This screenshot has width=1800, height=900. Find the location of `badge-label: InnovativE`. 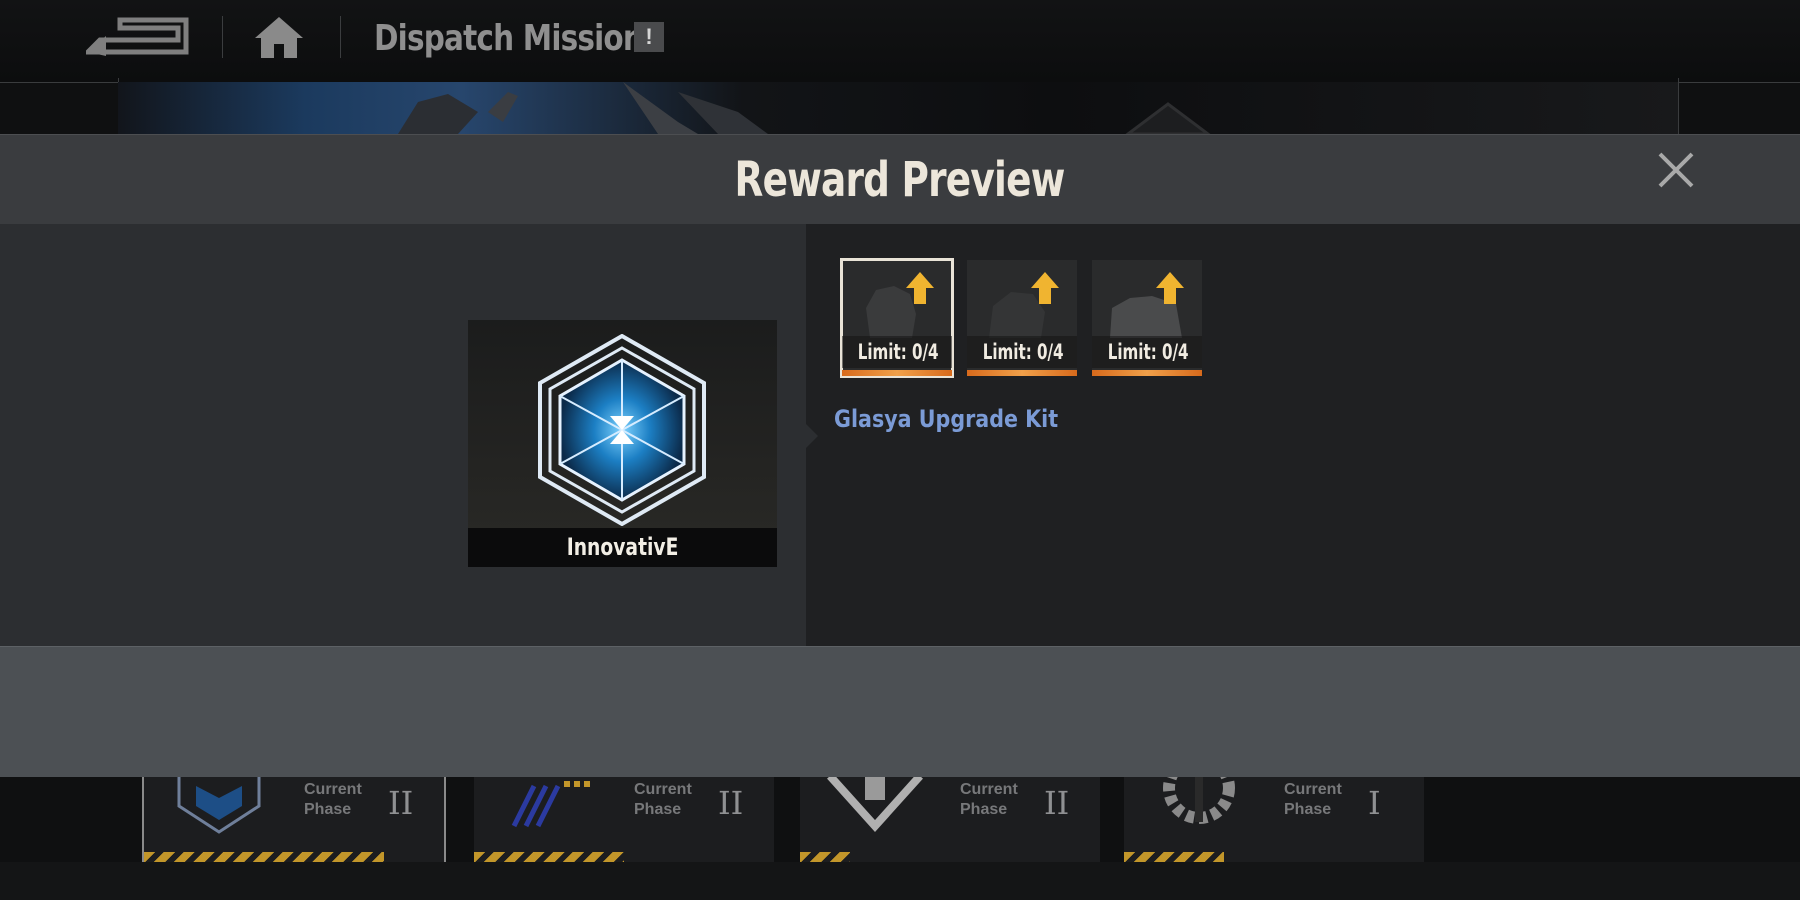

badge-label: InnovativE is located at coordinates (622, 547).